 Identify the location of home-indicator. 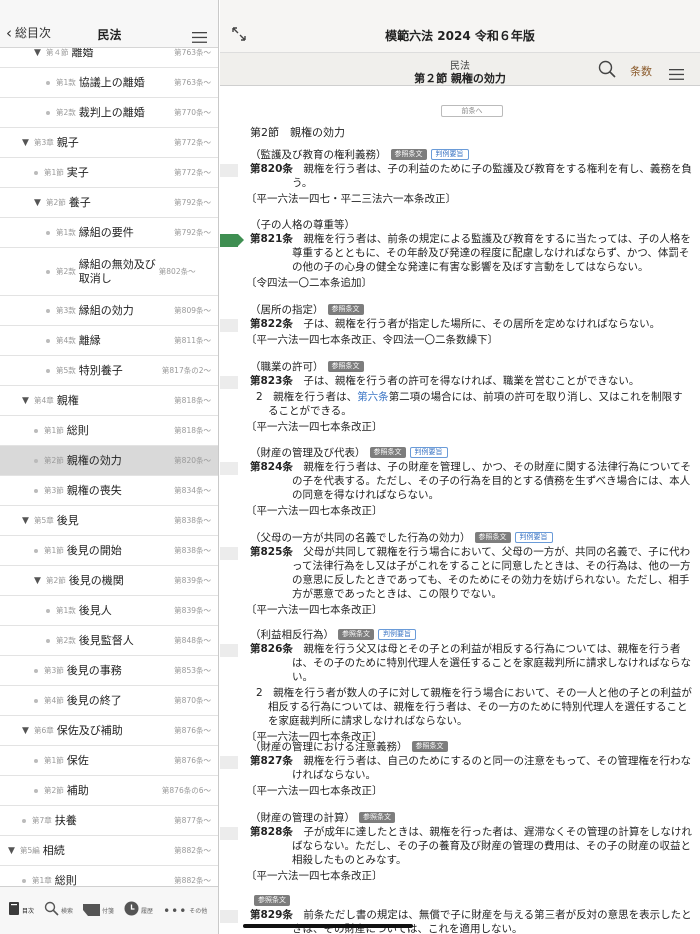
(328, 926).